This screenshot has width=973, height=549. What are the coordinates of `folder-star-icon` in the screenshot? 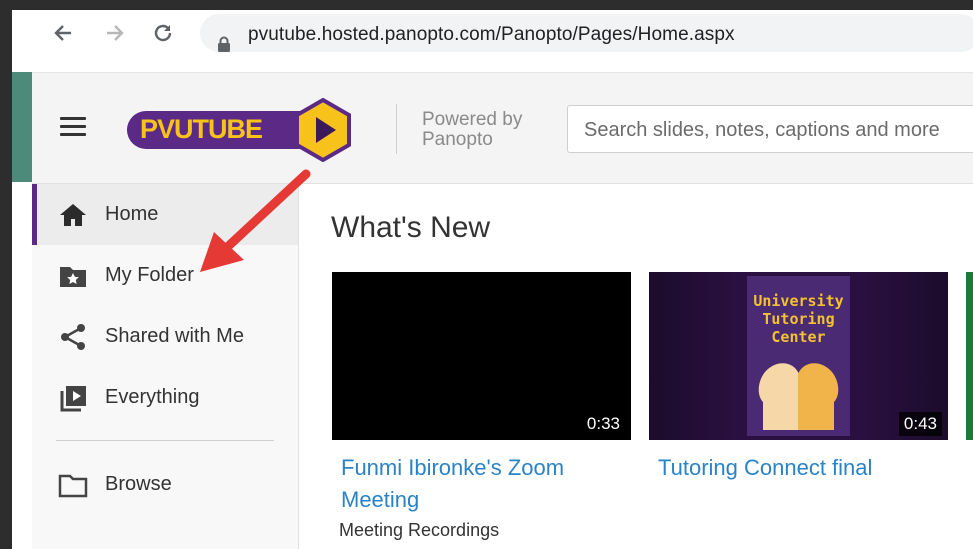 It's located at (73, 277).